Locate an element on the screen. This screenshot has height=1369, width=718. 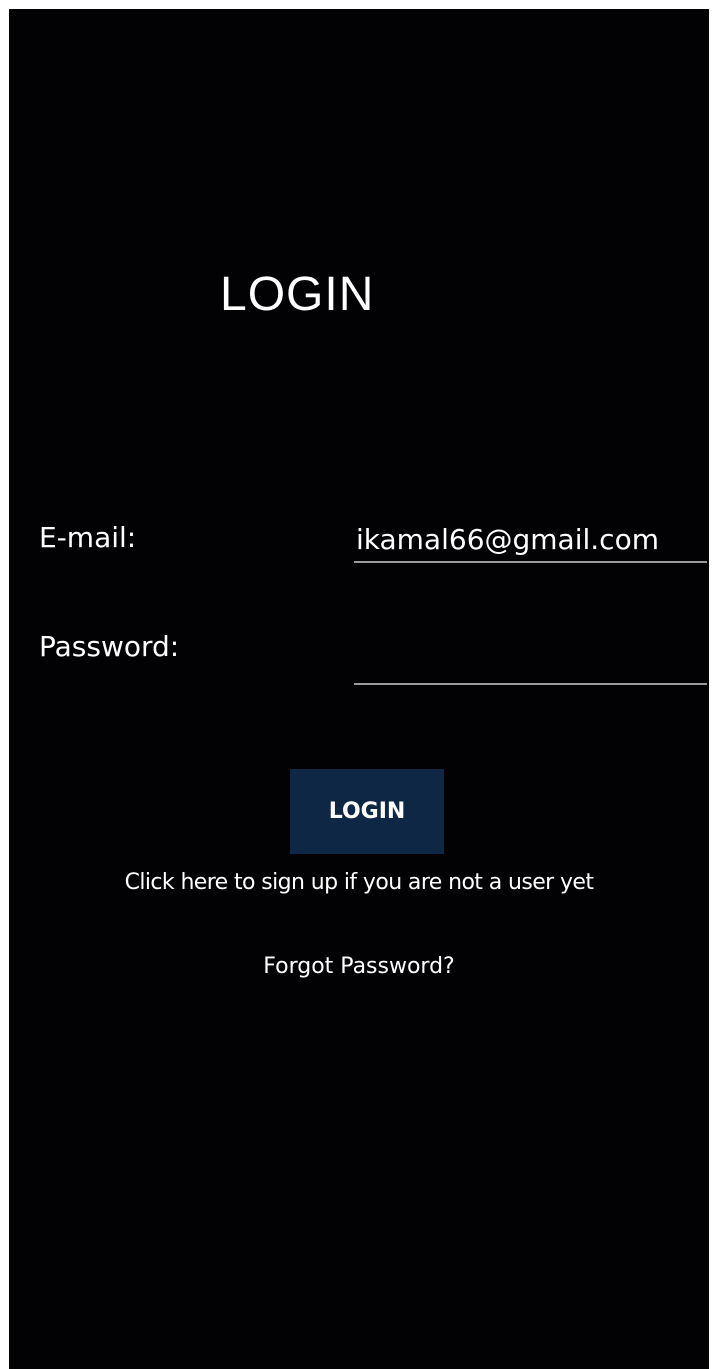
password-label: Password: is located at coordinates (109, 646).